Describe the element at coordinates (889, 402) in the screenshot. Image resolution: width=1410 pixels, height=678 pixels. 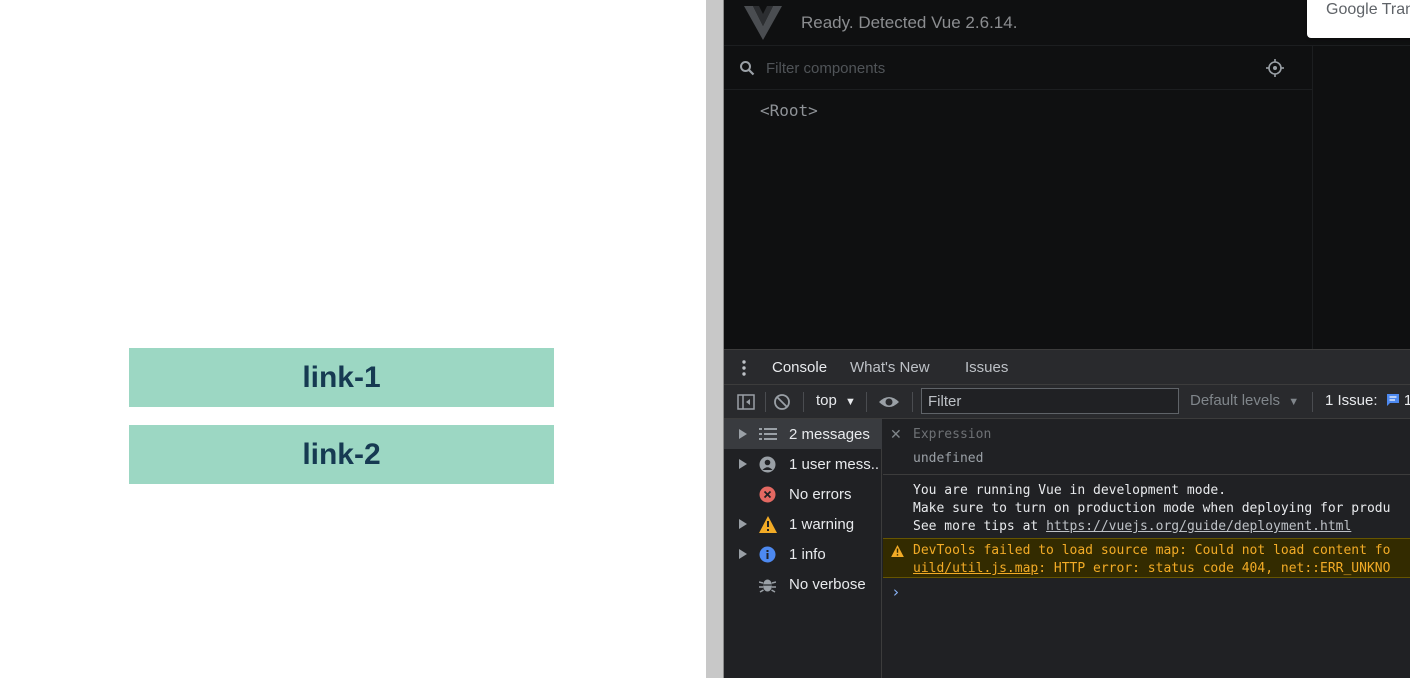
I see `live-expression-eye-icon` at that location.